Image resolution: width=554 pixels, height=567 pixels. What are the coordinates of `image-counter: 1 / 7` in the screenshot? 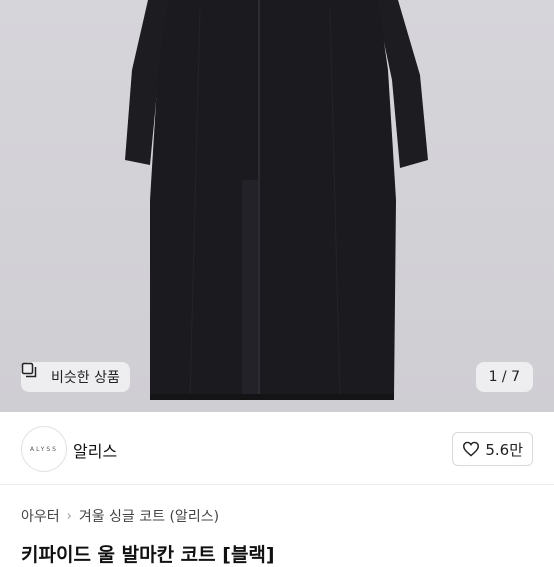 It's located at (504, 377).